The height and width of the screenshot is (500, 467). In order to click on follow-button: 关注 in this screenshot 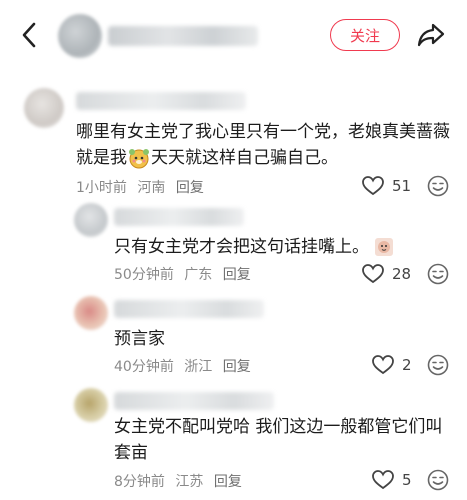, I will do `click(365, 35)`.